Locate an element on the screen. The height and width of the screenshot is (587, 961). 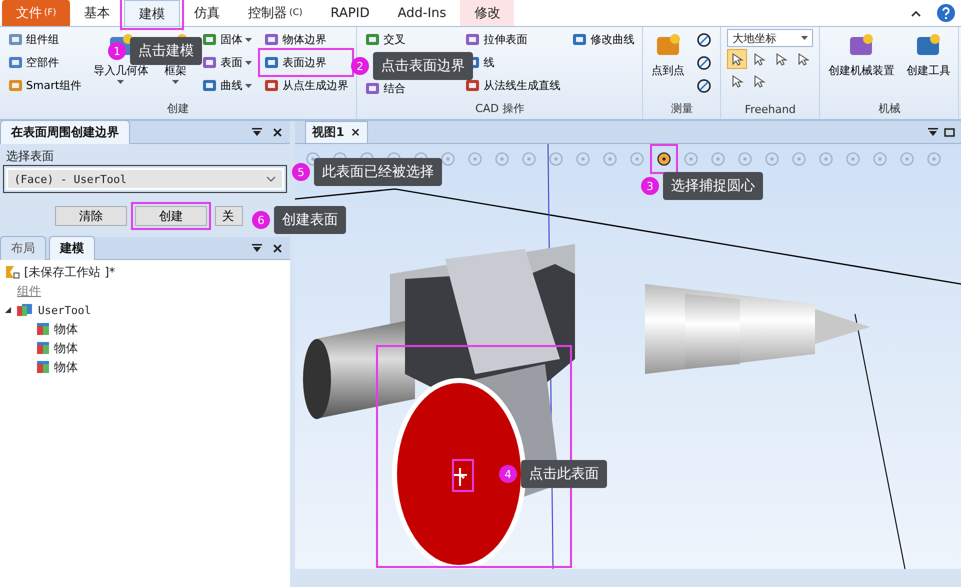
ribbon-button: 空部件 is located at coordinates (45, 62).